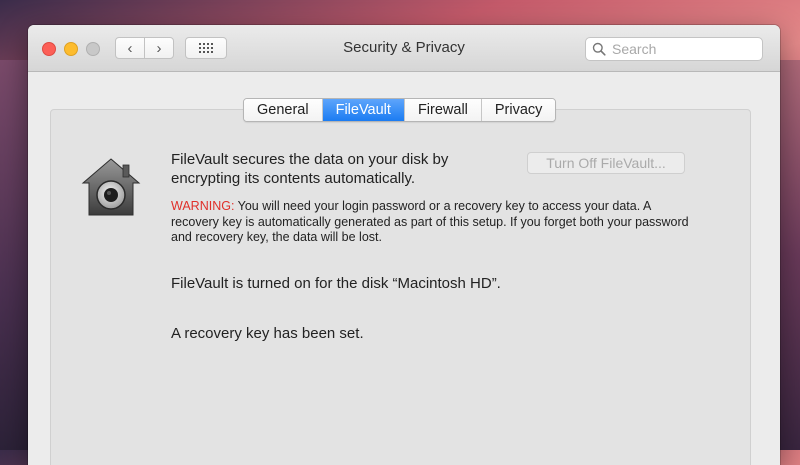 This screenshot has width=800, height=465. Describe the element at coordinates (443, 110) in the screenshot. I see `tab-firewall: Firewall` at that location.